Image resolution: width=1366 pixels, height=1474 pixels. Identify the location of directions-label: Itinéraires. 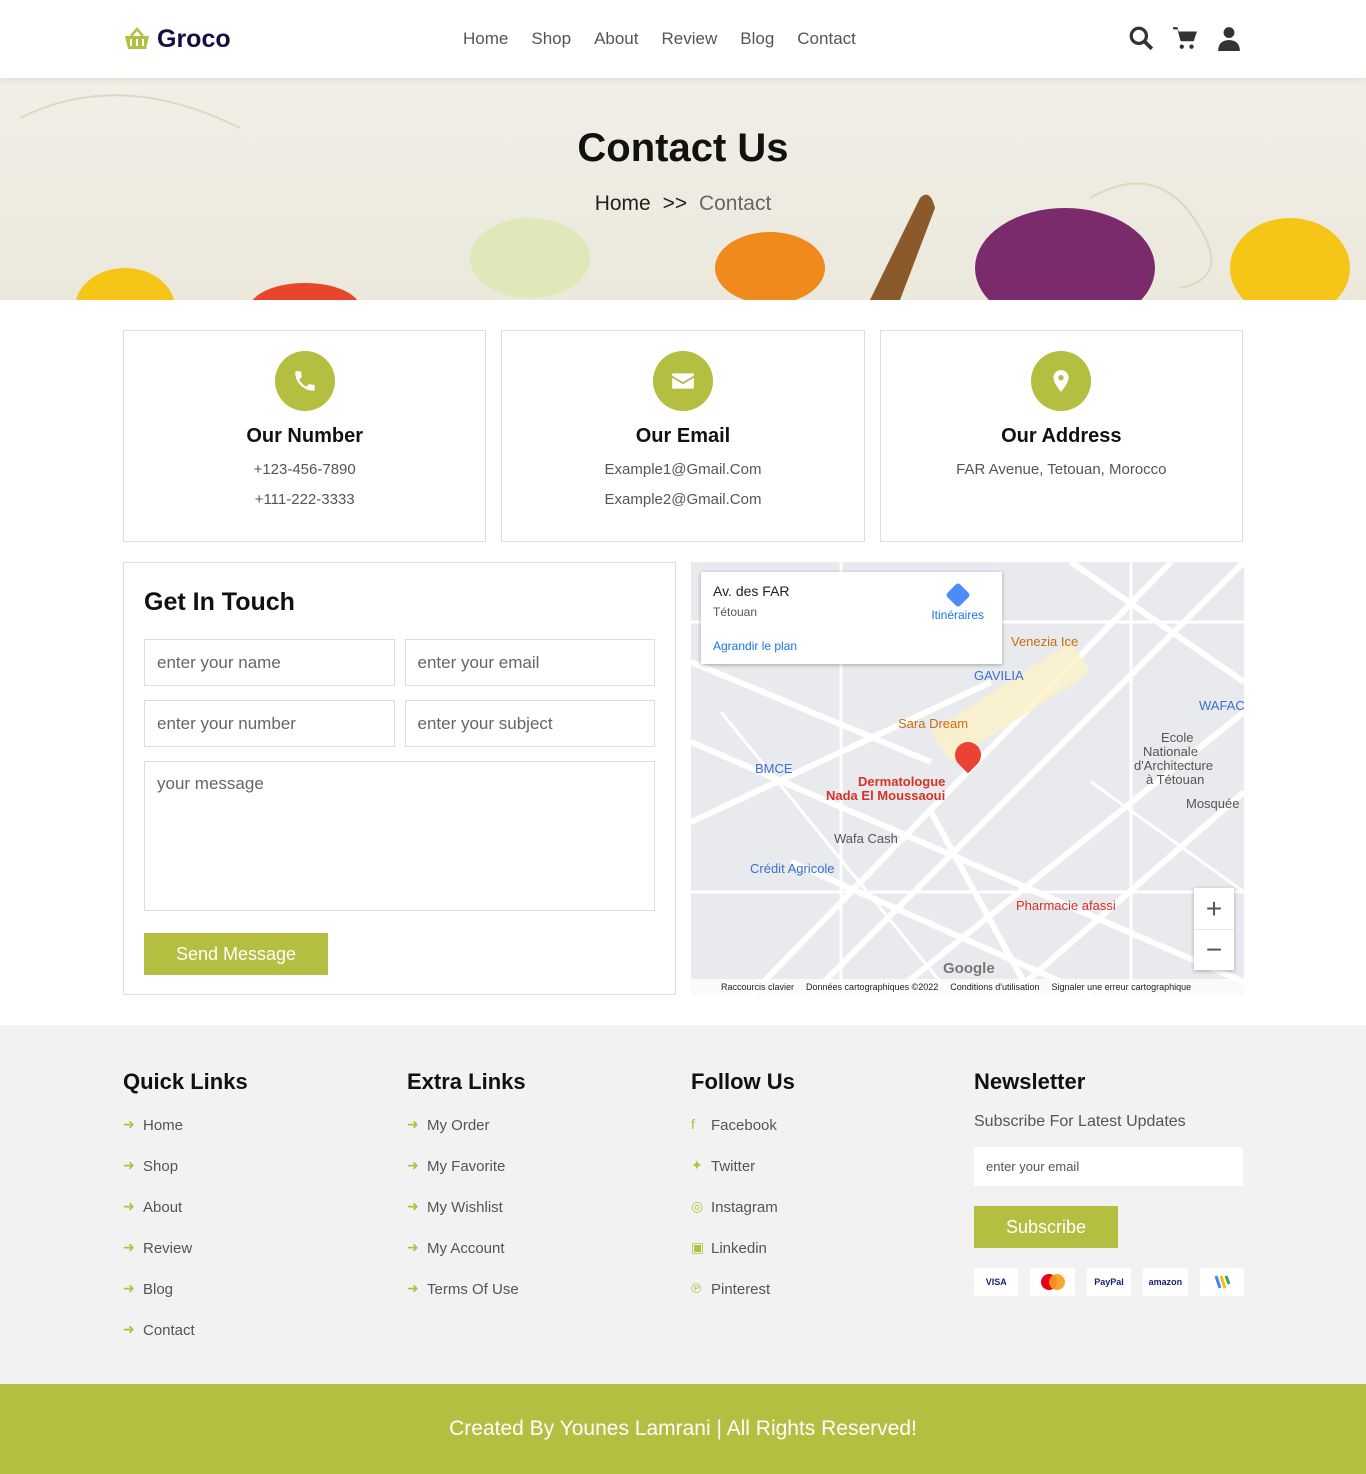
(957, 615).